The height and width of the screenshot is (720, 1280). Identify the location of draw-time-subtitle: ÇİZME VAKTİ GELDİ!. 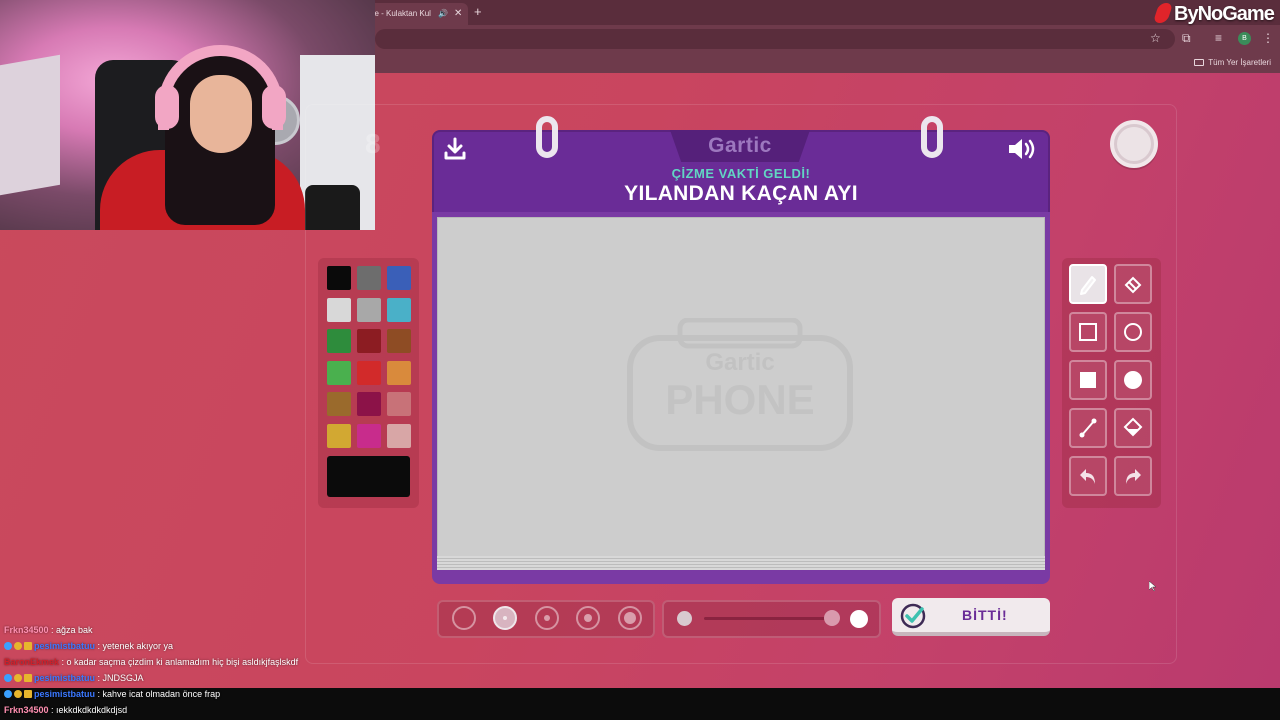
(741, 173).